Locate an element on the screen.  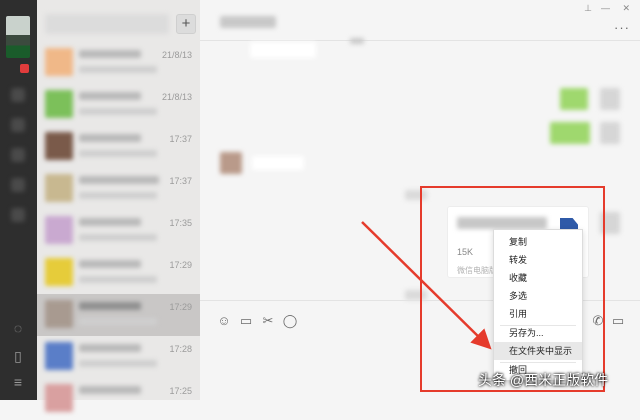
emoji-icon: ☺ is located at coordinates (224, 321).